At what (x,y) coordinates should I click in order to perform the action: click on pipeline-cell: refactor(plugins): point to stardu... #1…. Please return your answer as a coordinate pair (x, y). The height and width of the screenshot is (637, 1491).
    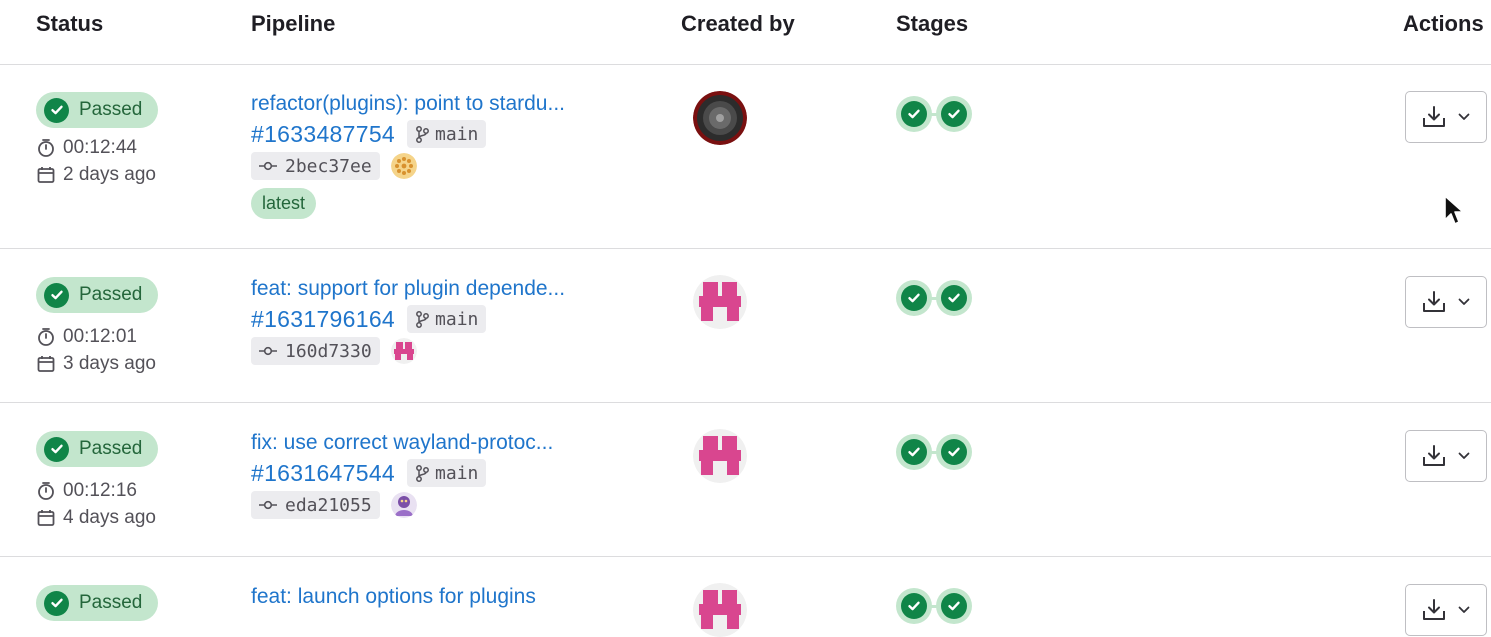
    Looking at the image, I should click on (408, 155).